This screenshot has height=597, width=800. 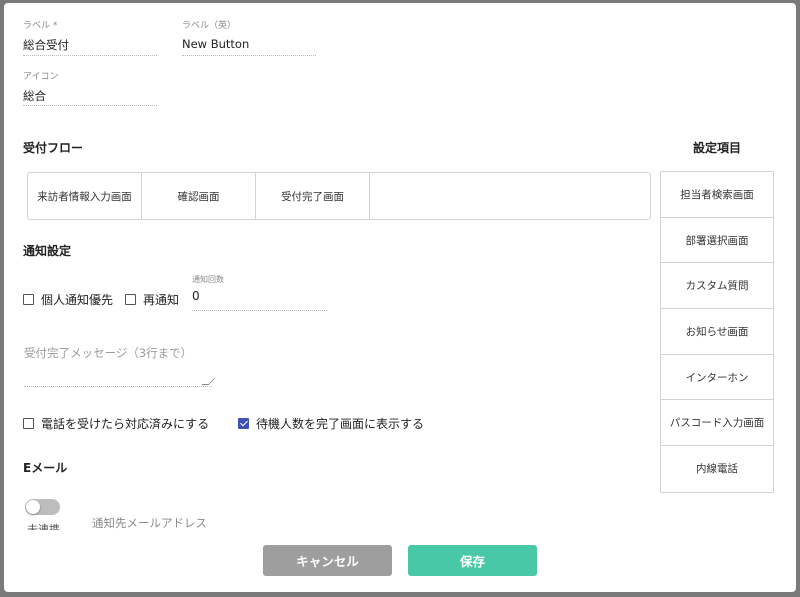 I want to click on label-field: ラベル * 総合受付, so click(x=90, y=37).